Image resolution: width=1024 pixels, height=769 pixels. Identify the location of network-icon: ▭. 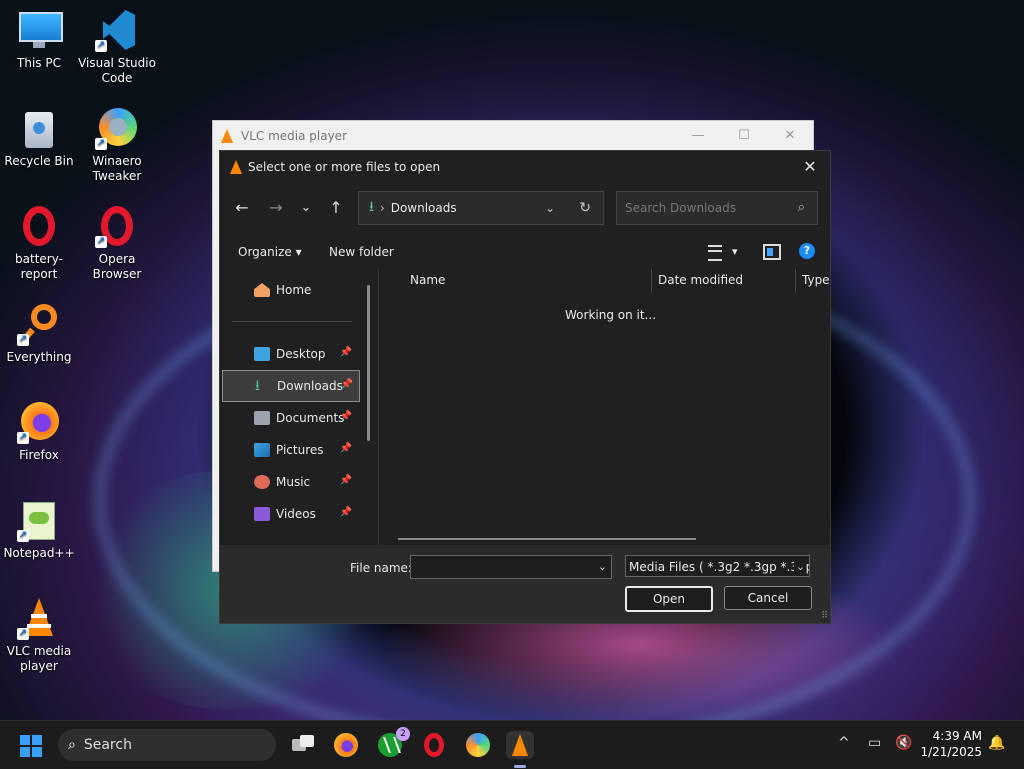
(874, 743).